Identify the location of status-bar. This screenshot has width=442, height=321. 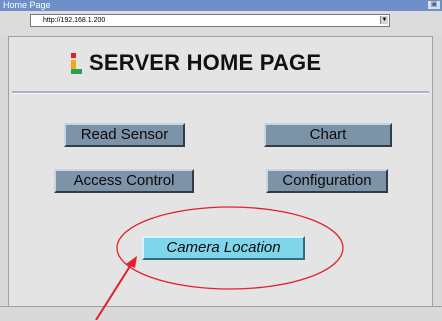
(221, 313).